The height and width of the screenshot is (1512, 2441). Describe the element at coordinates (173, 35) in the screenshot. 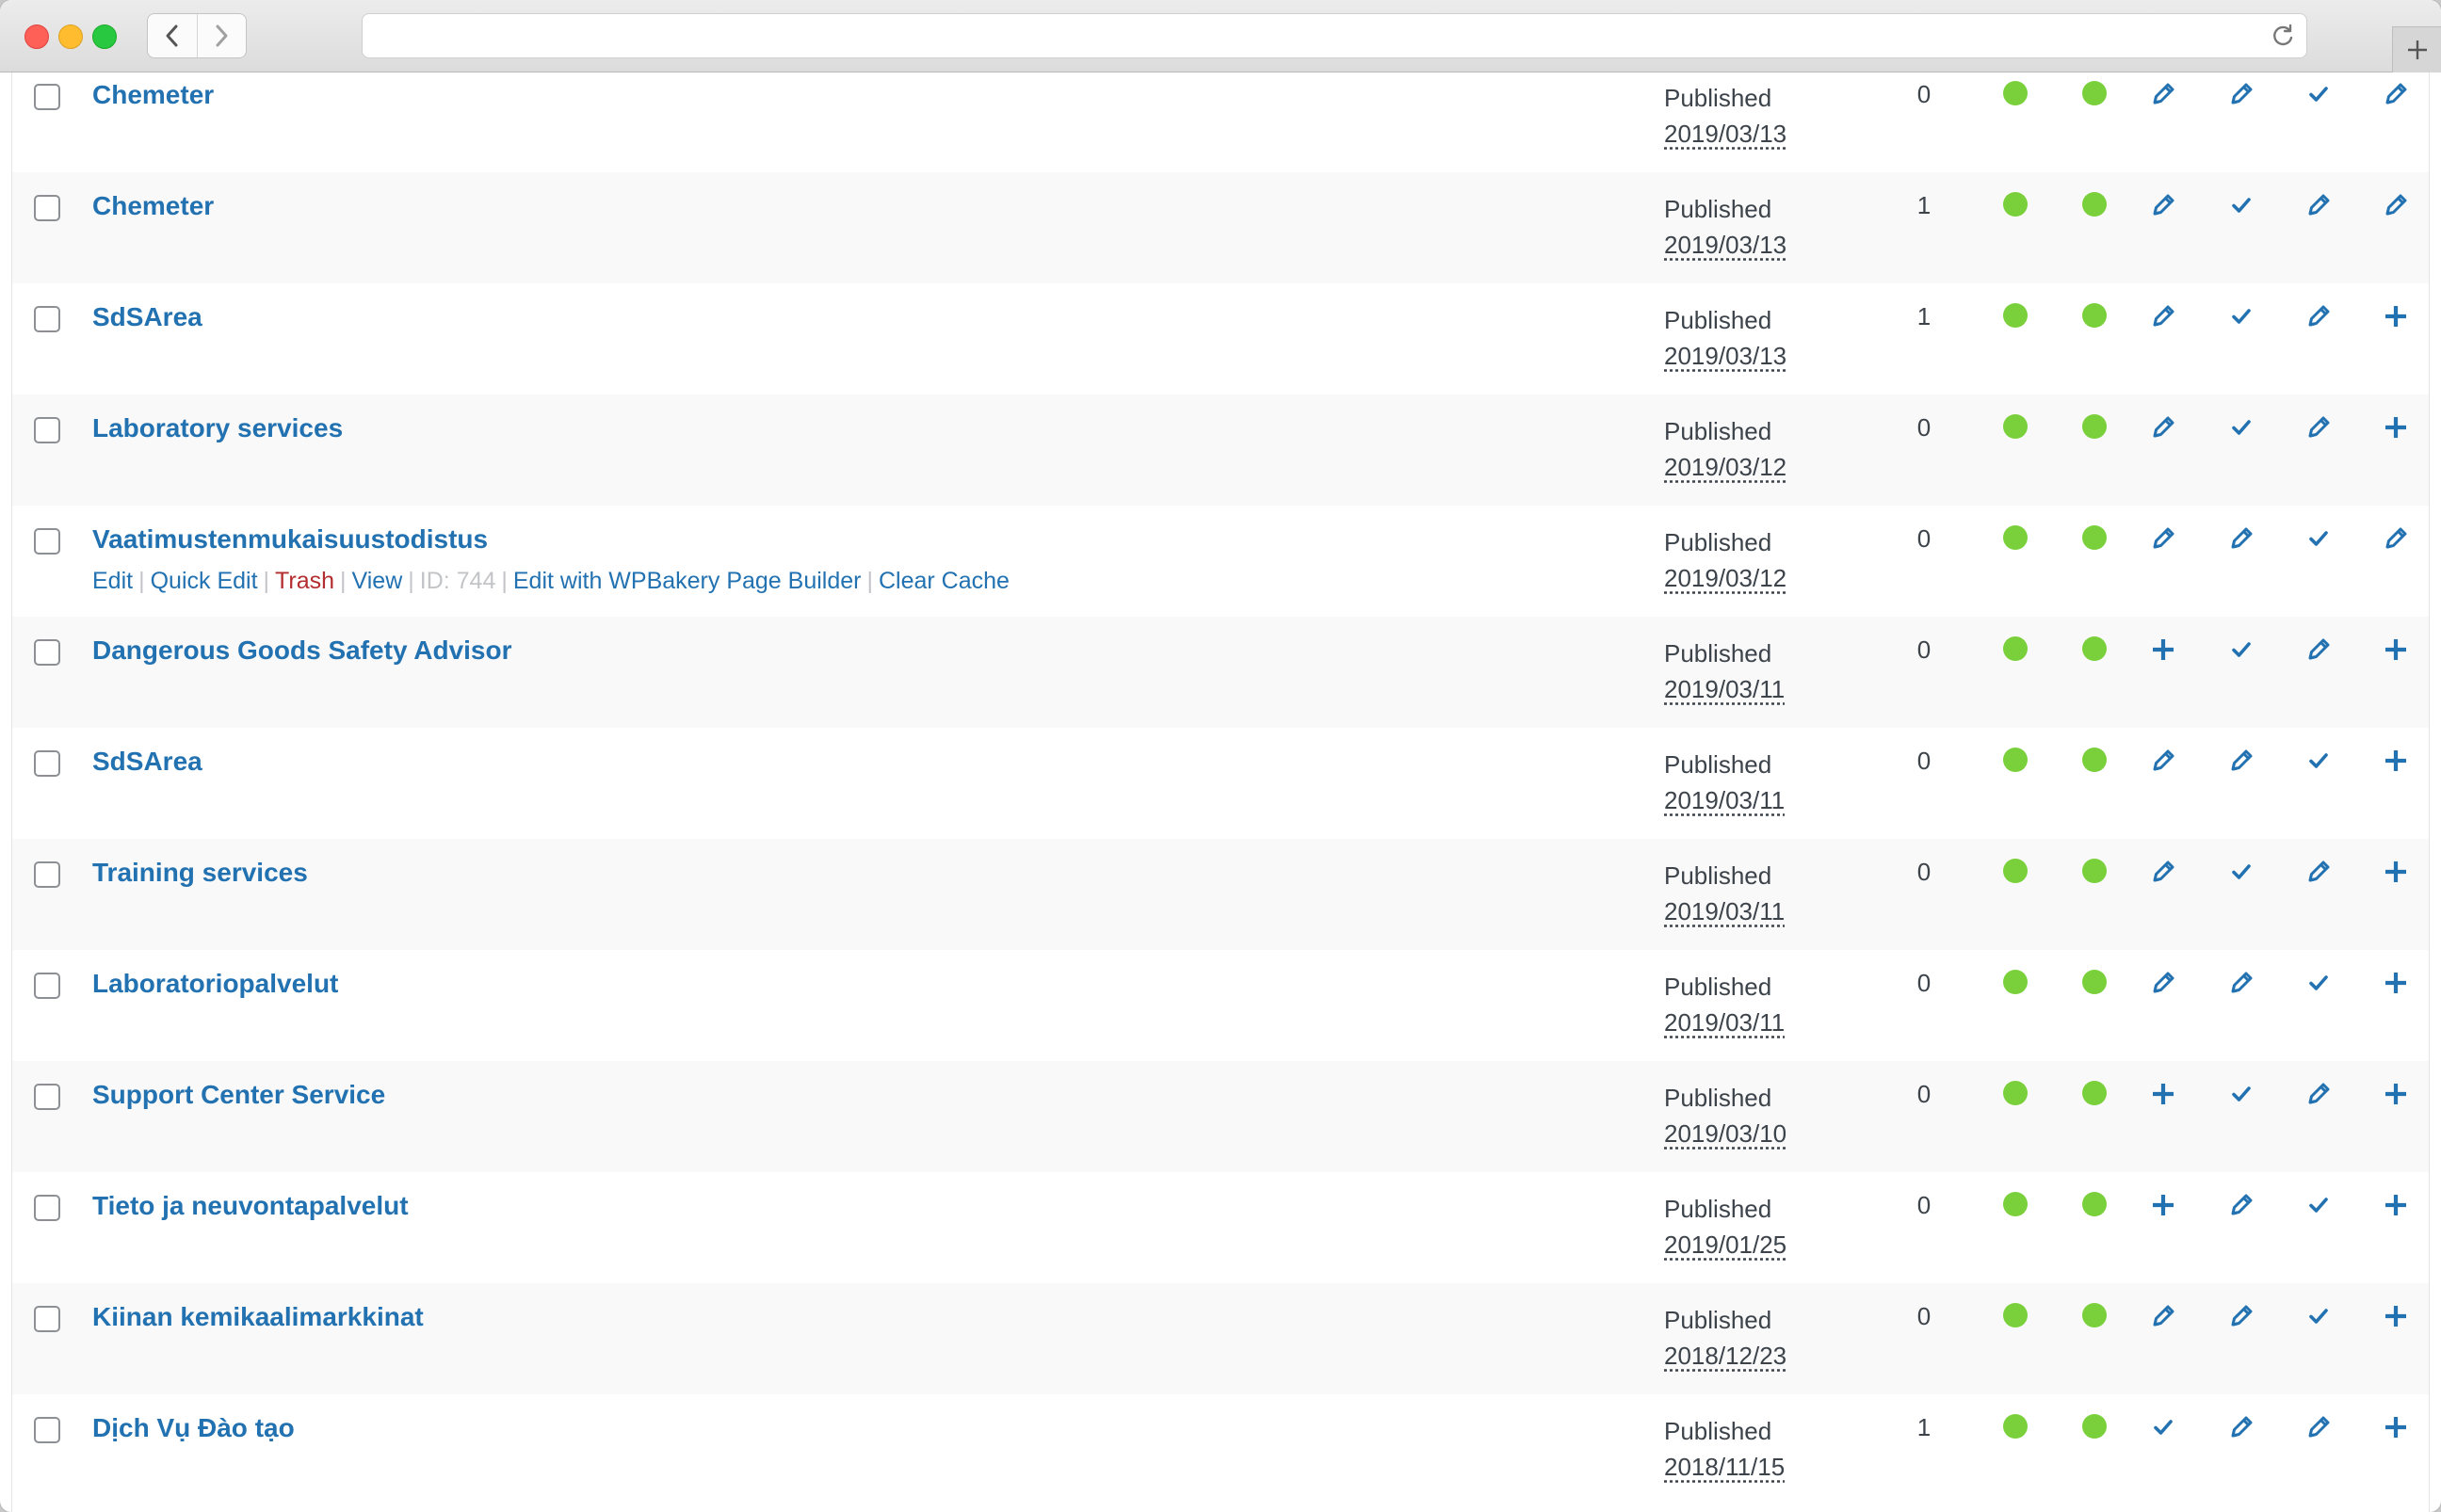

I see `back-button` at that location.